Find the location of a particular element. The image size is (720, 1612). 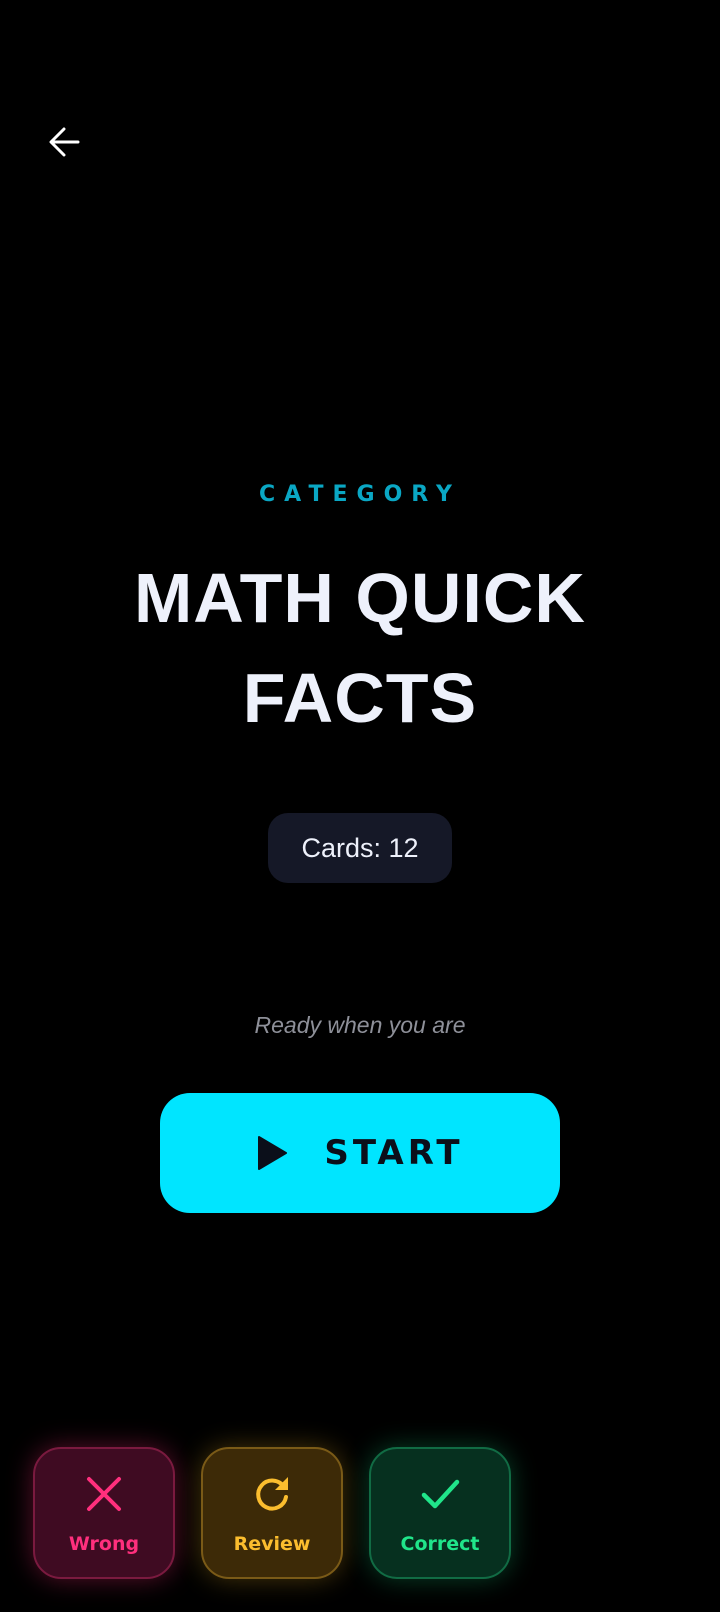

close-icon is located at coordinates (104, 1494).